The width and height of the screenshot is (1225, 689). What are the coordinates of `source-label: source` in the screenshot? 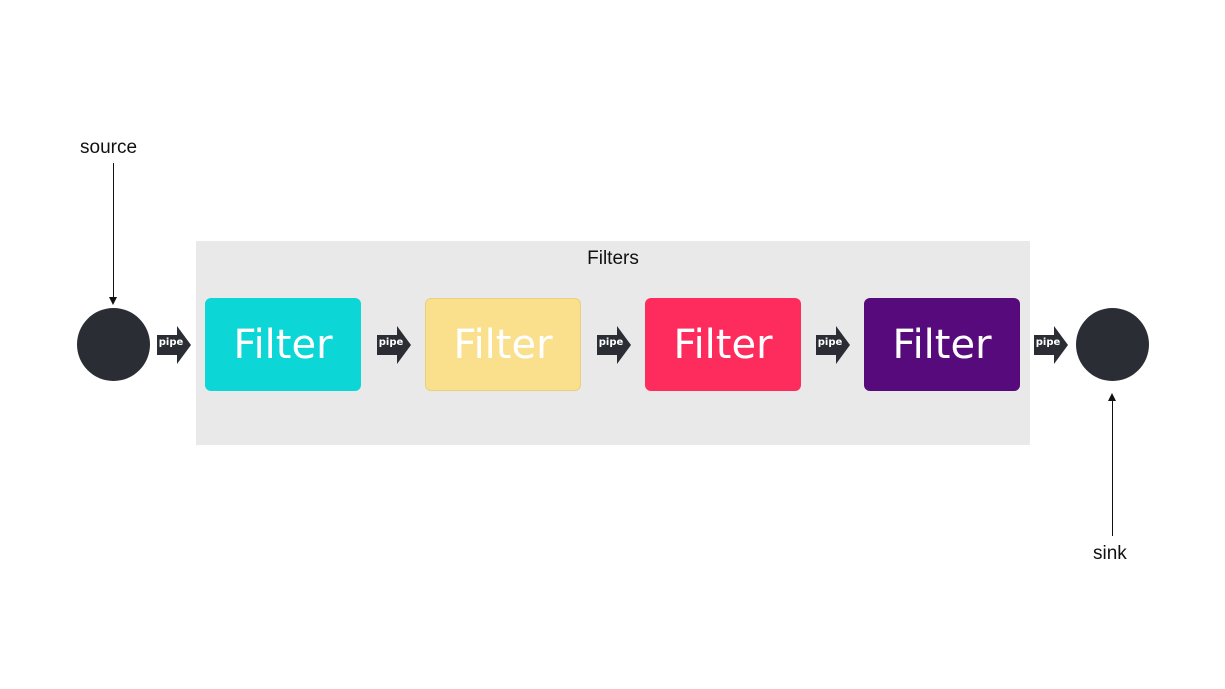 It's located at (109, 147).